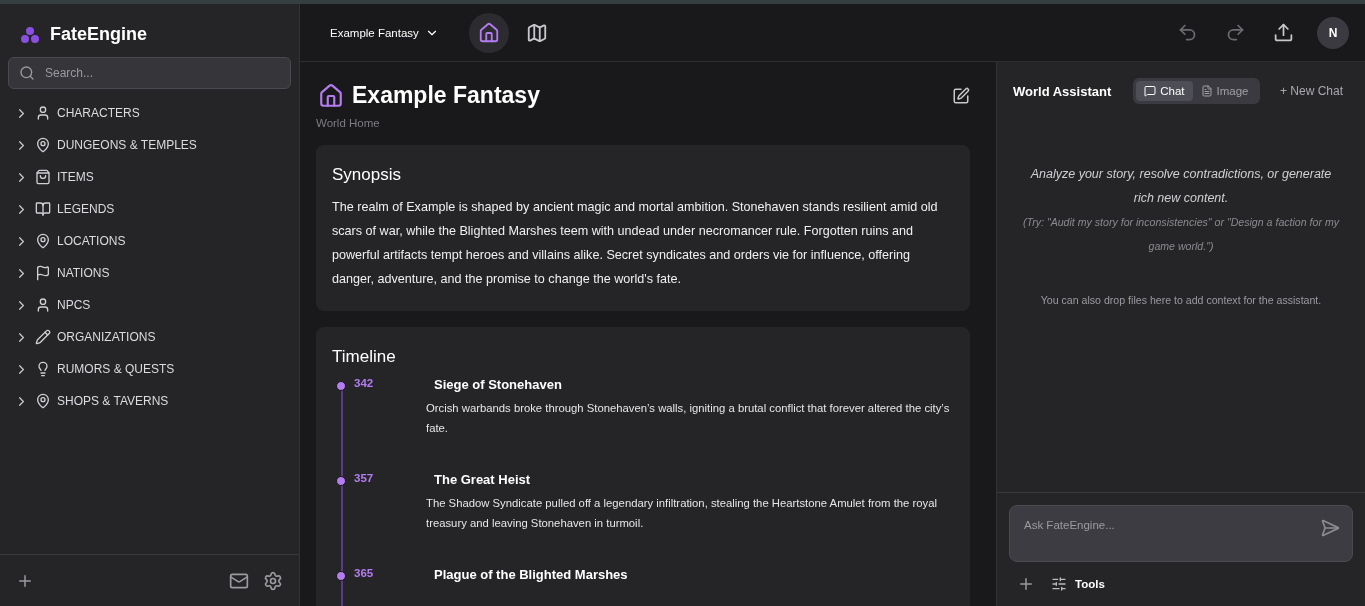 The width and height of the screenshot is (1365, 606). What do you see at coordinates (273, 580) in the screenshot?
I see `settings-button` at bounding box center [273, 580].